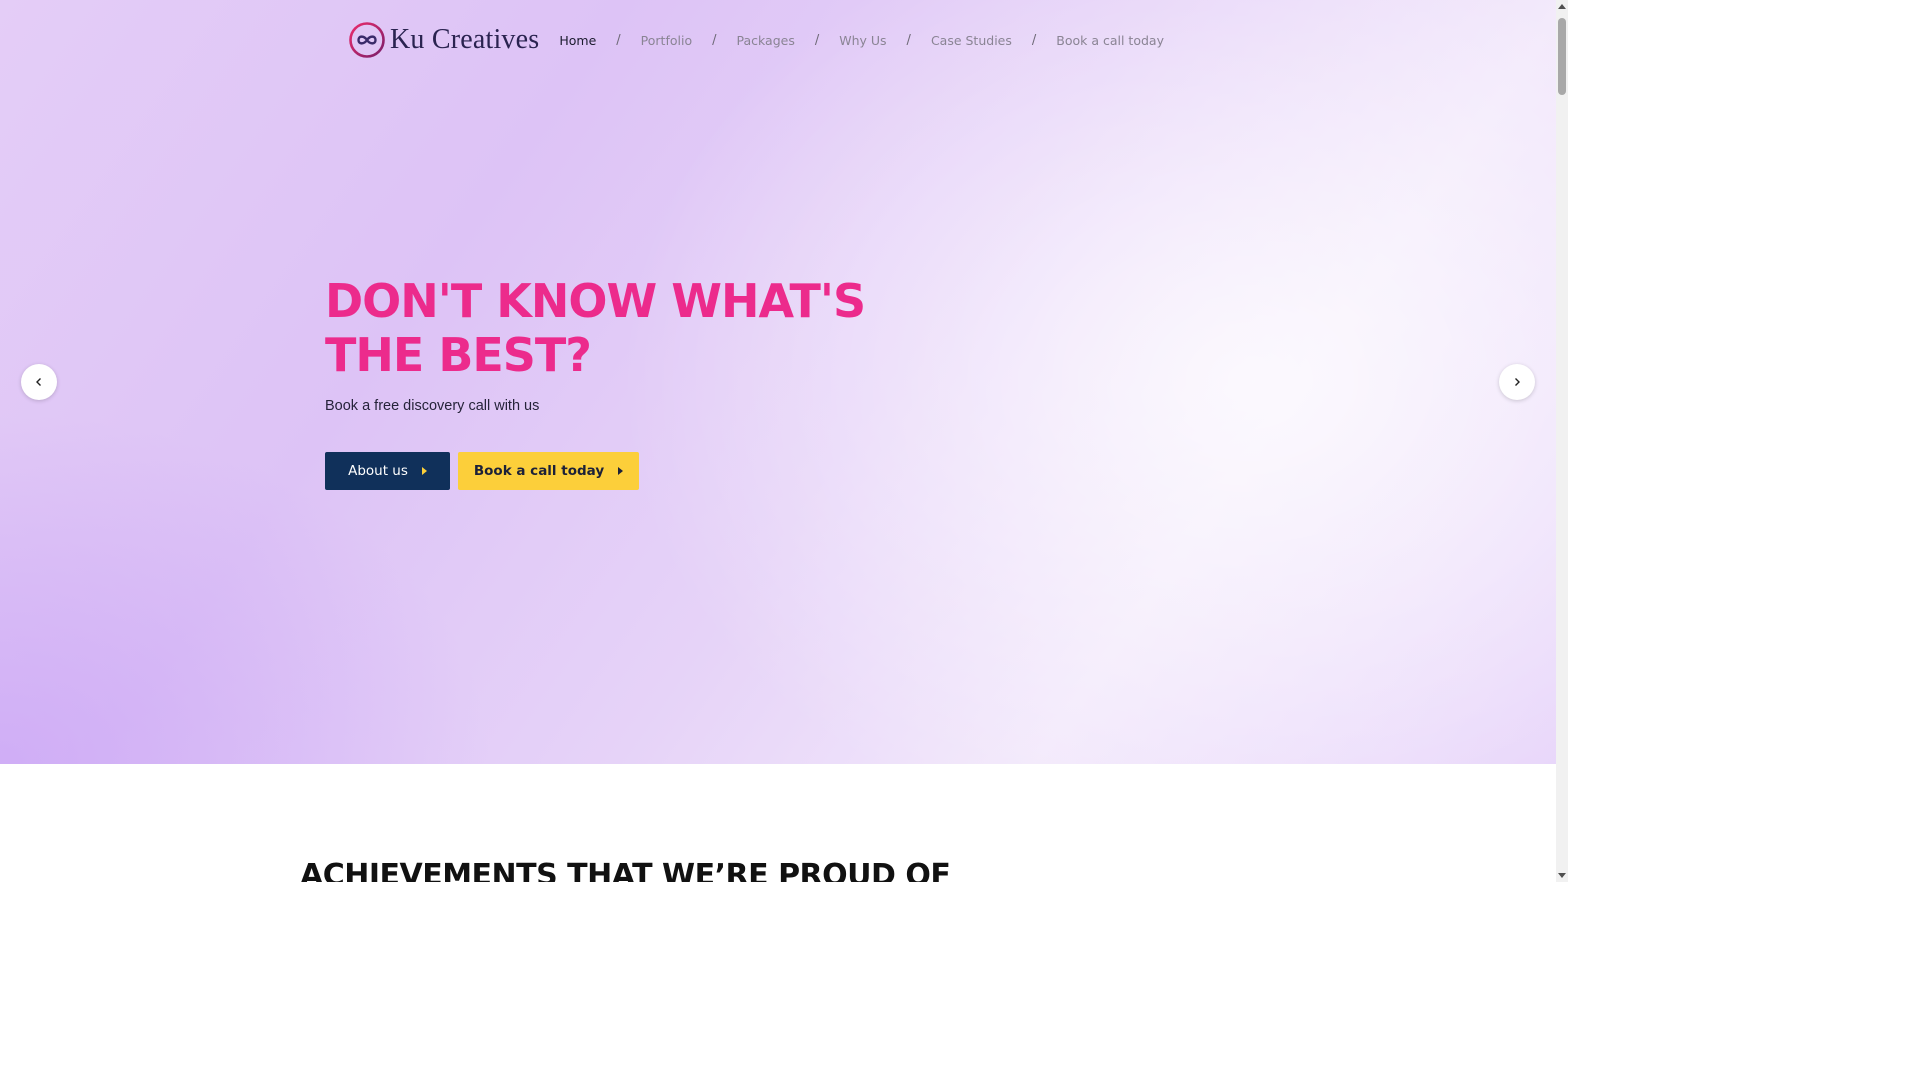  Describe the element at coordinates (1562, 875) in the screenshot. I see `scroll-down-arrow-icon` at that location.